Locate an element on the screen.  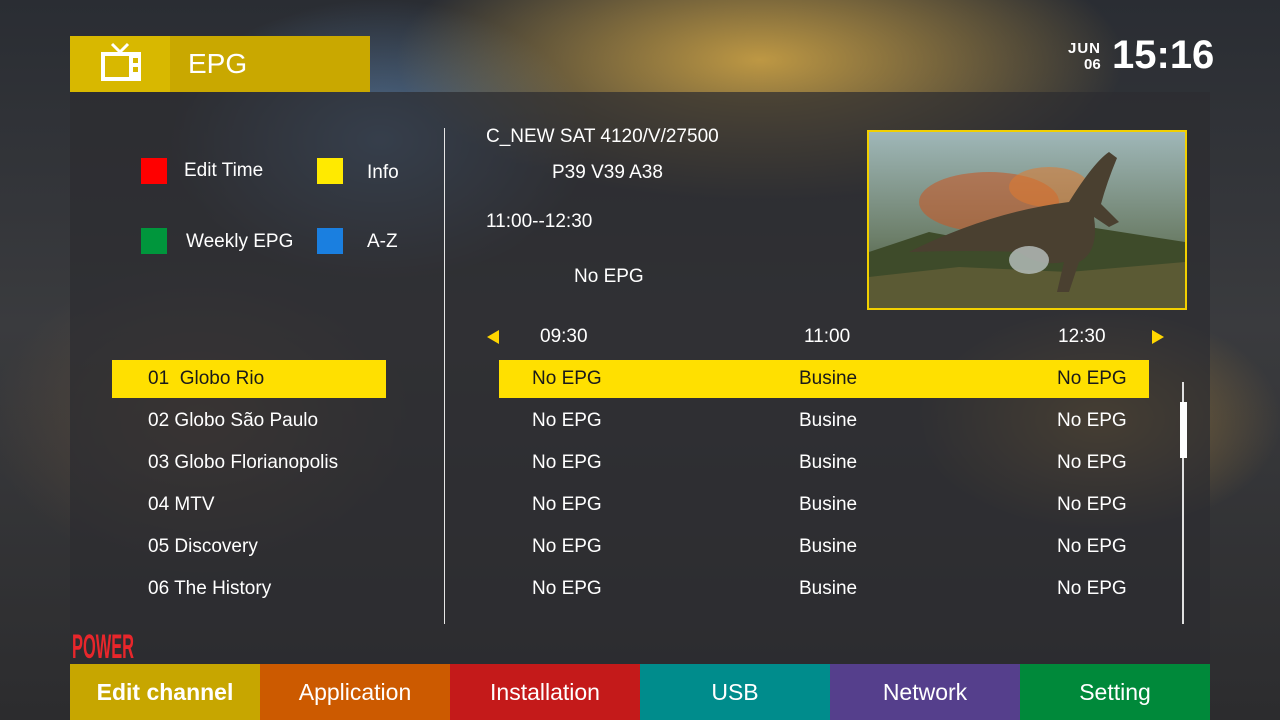
menu-setting: Setting is located at coordinates (1115, 692).